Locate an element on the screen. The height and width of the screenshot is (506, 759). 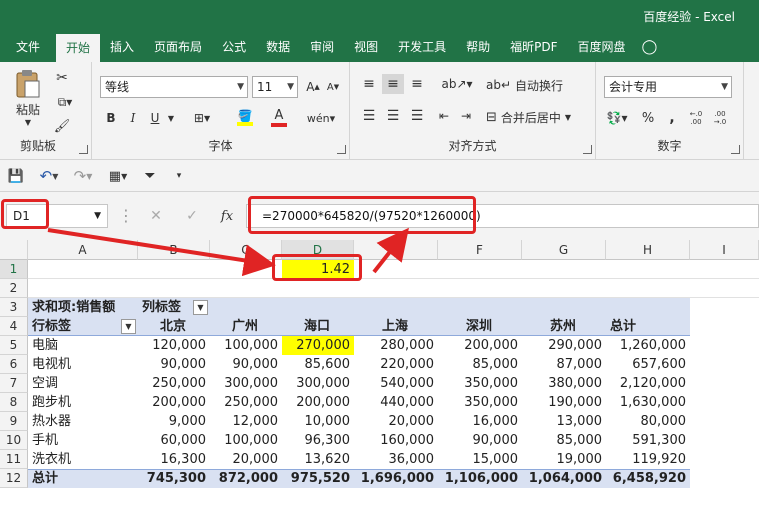
pivot-row-name: 手机 is located at coordinates (45, 440).